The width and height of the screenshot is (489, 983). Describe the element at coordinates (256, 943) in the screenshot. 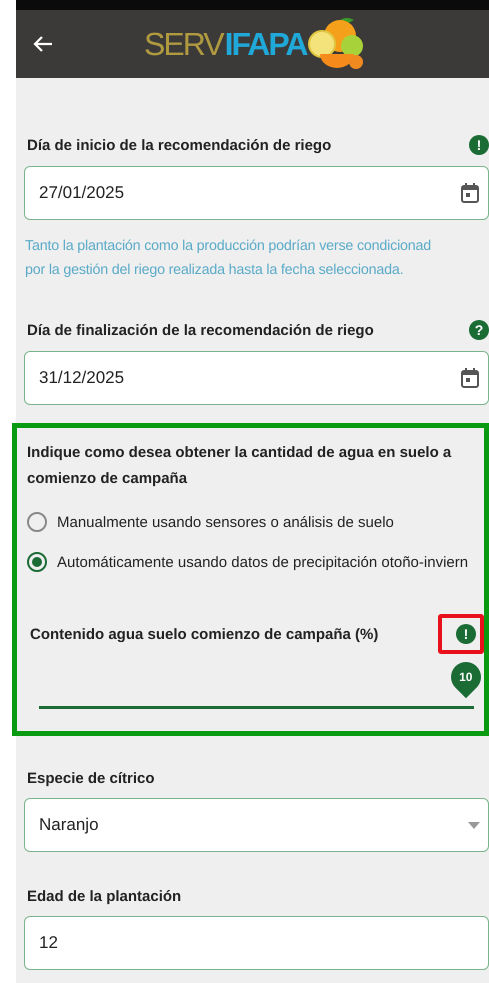

I see `input-field: 12` at that location.